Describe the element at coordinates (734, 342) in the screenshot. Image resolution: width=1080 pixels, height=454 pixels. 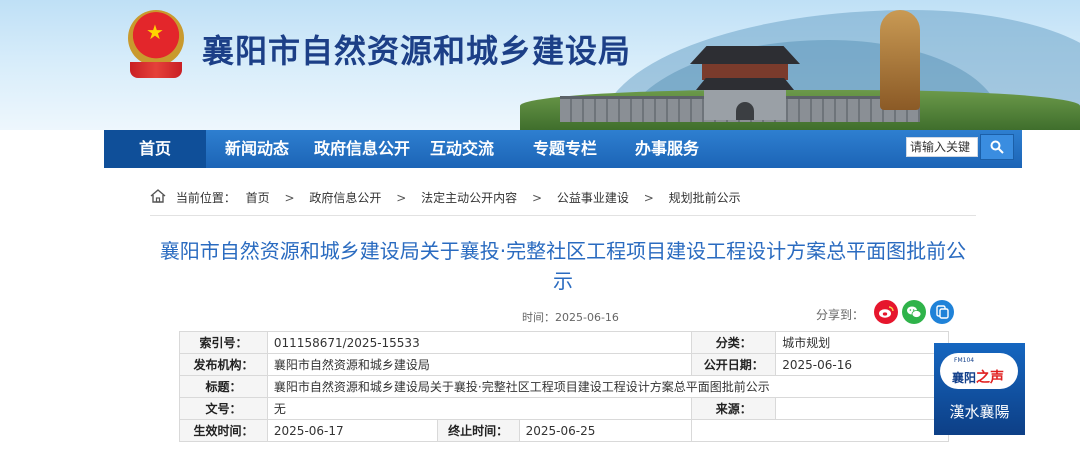
I see `category-label: 分类：` at that location.